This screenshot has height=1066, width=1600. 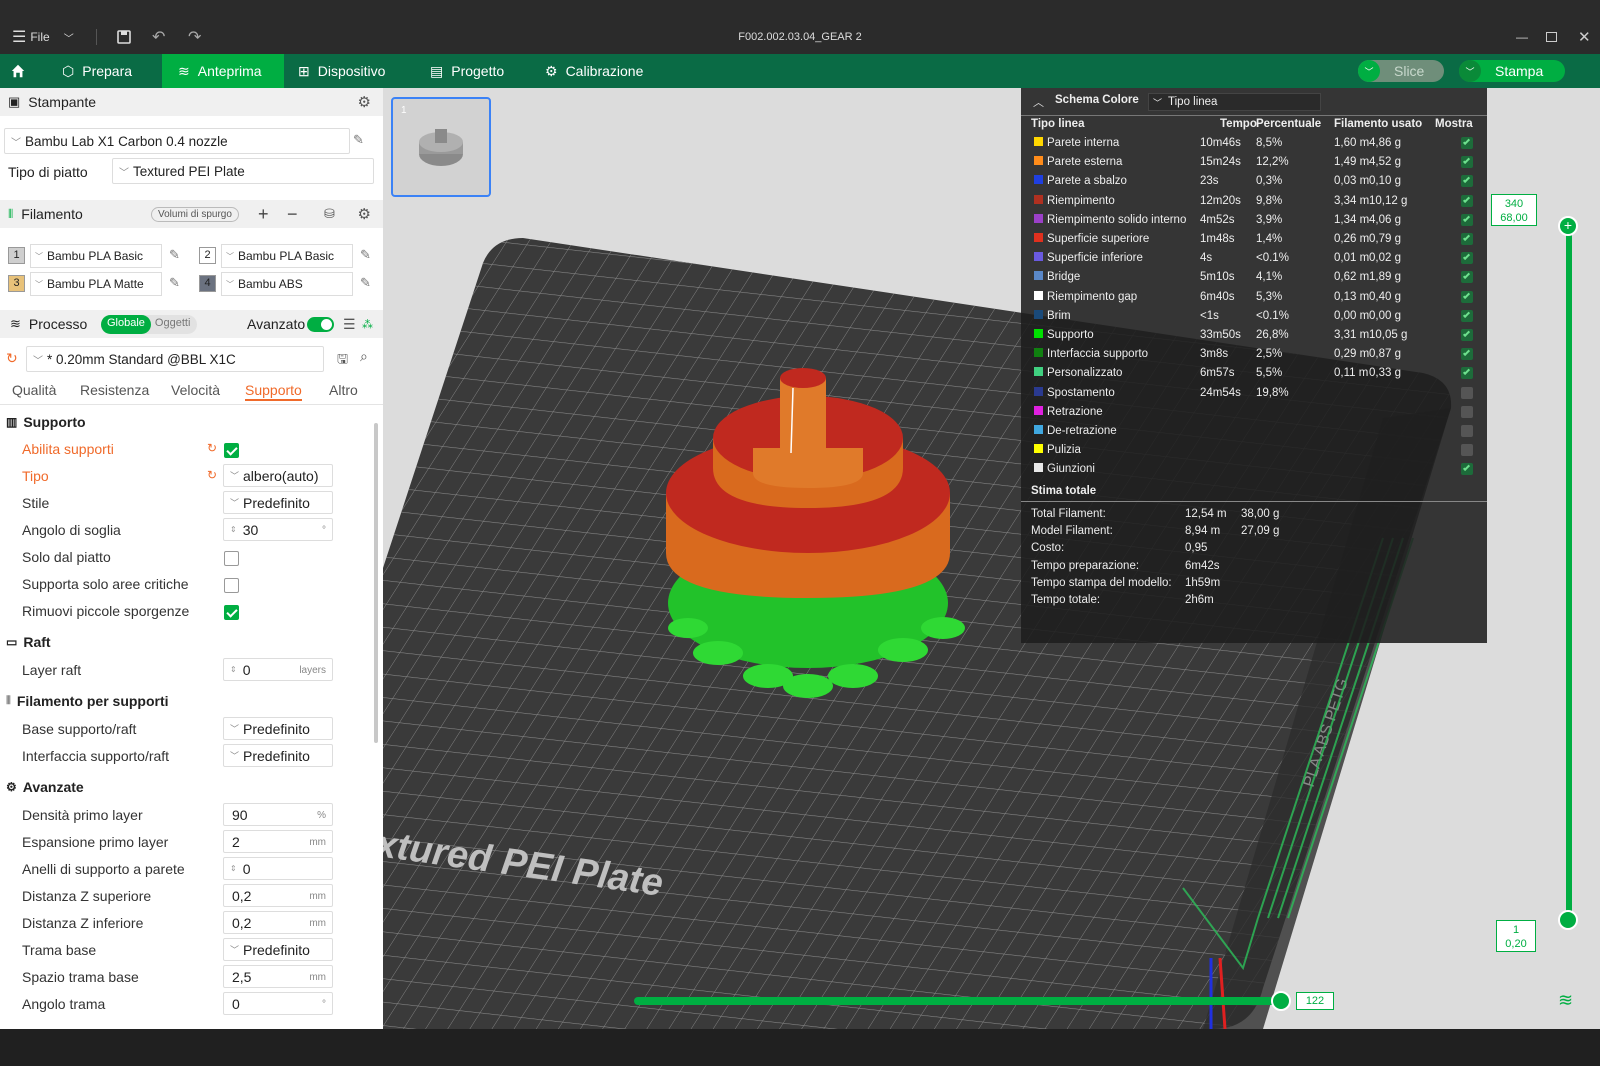 I want to click on checkbox-rimuovi, so click(x=231, y=612).